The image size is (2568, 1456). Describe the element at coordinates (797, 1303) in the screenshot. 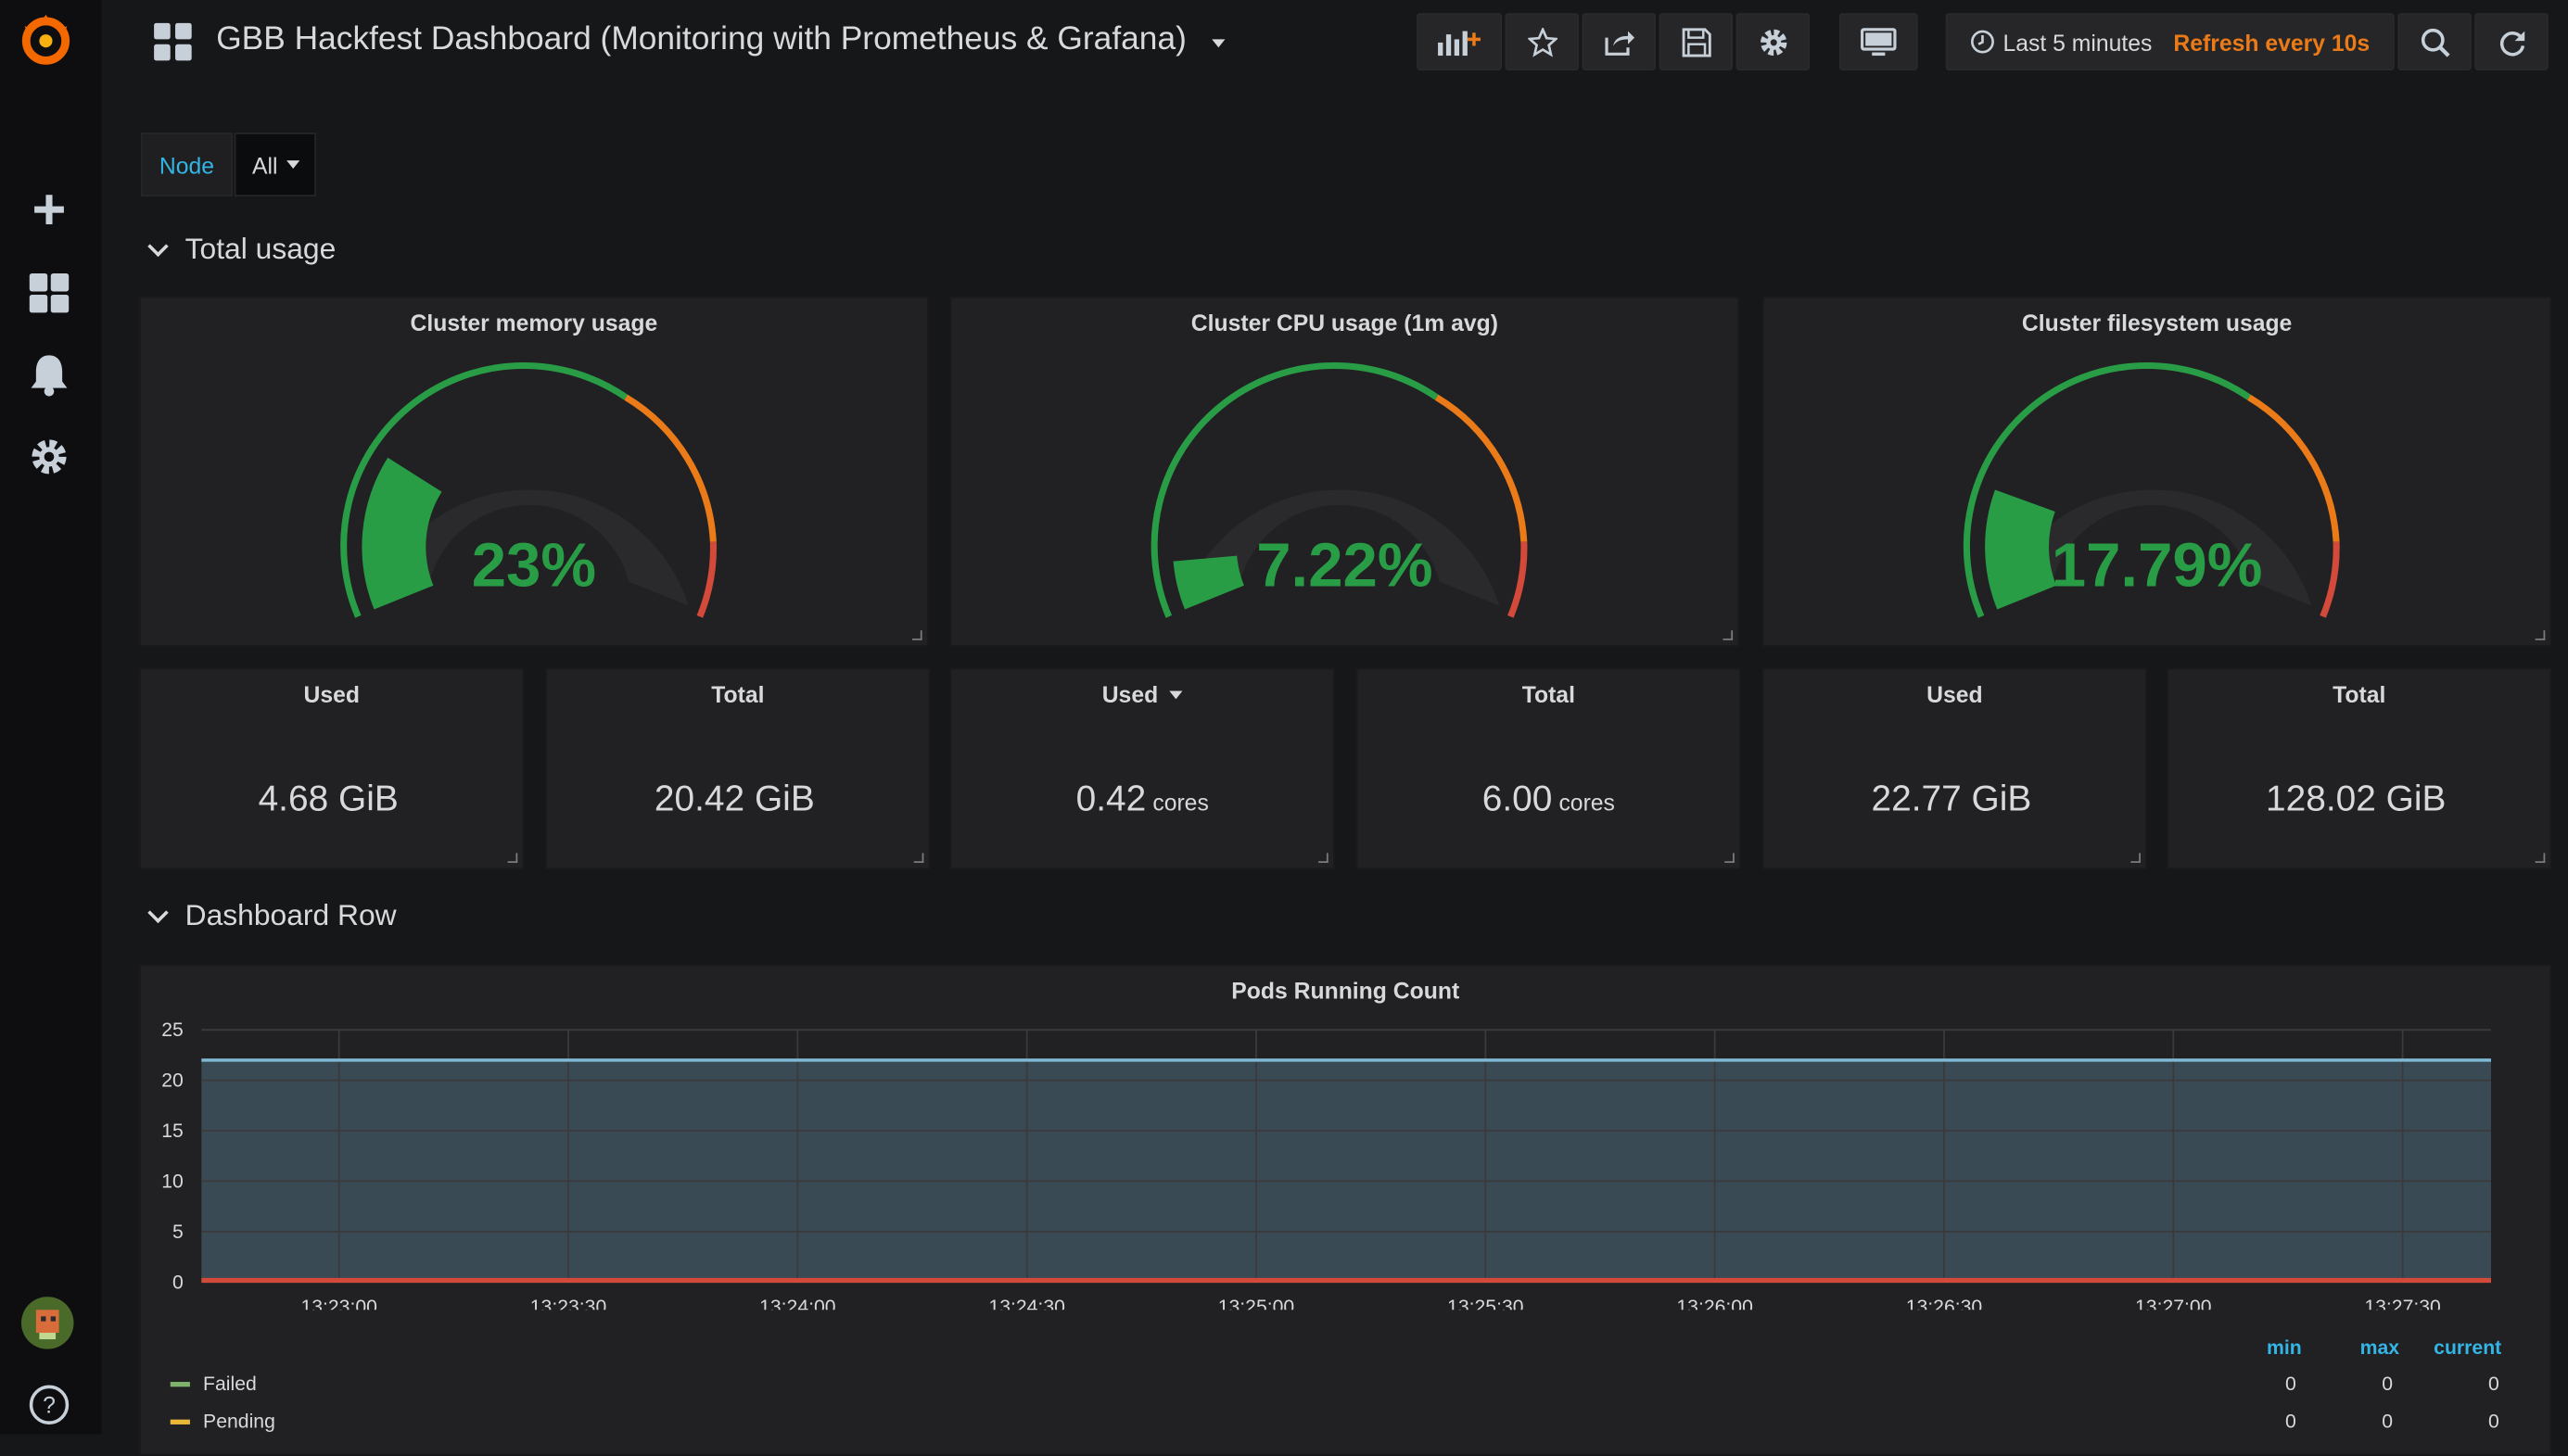

I see `x-tick-label: 13:24:00` at that location.